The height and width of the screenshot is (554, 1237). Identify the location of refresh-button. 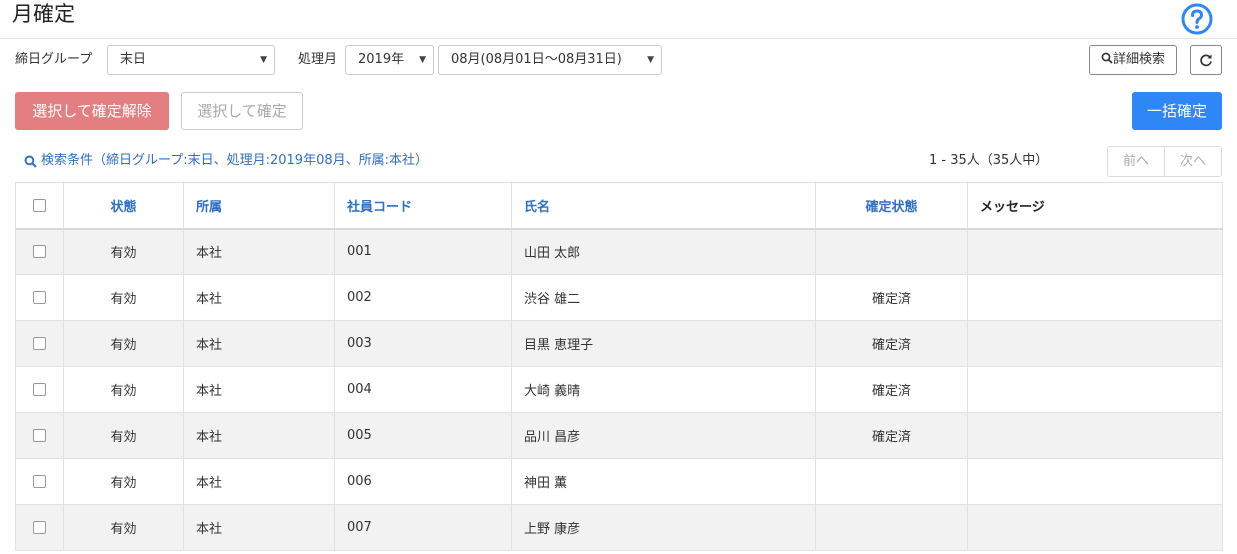
(1206, 60).